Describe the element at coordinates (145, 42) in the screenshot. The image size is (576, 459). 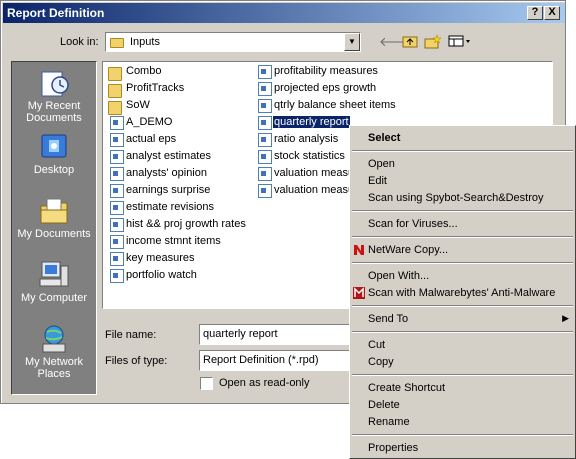
I see `look-in-value: Inputs` at that location.